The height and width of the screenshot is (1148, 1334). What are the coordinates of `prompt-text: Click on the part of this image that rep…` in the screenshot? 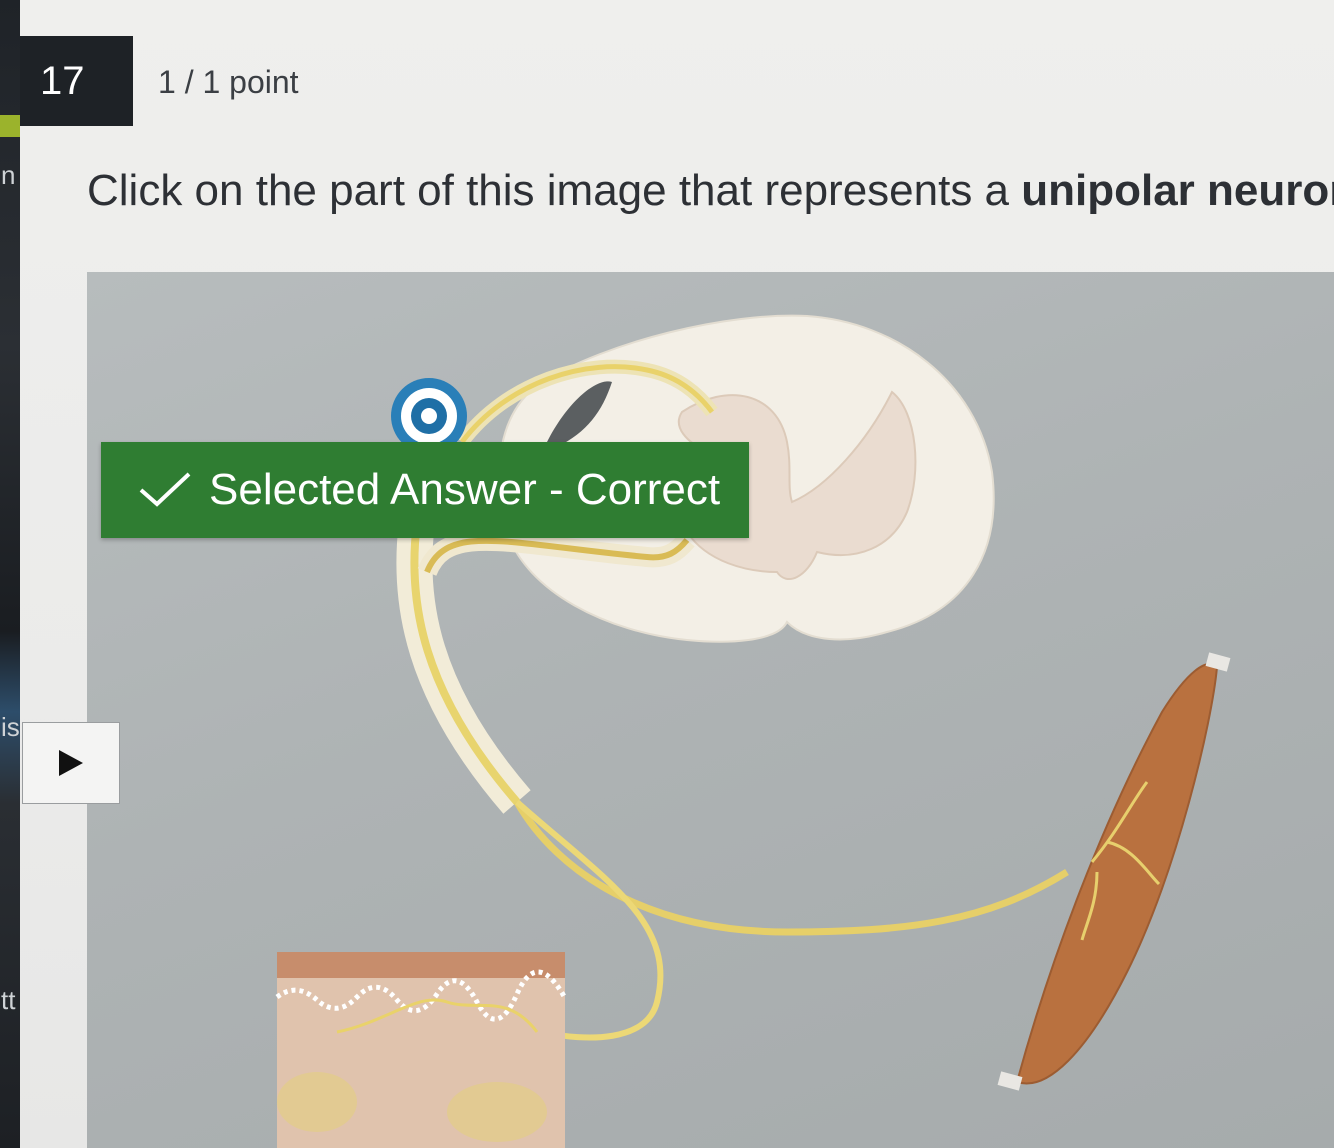 It's located at (554, 190).